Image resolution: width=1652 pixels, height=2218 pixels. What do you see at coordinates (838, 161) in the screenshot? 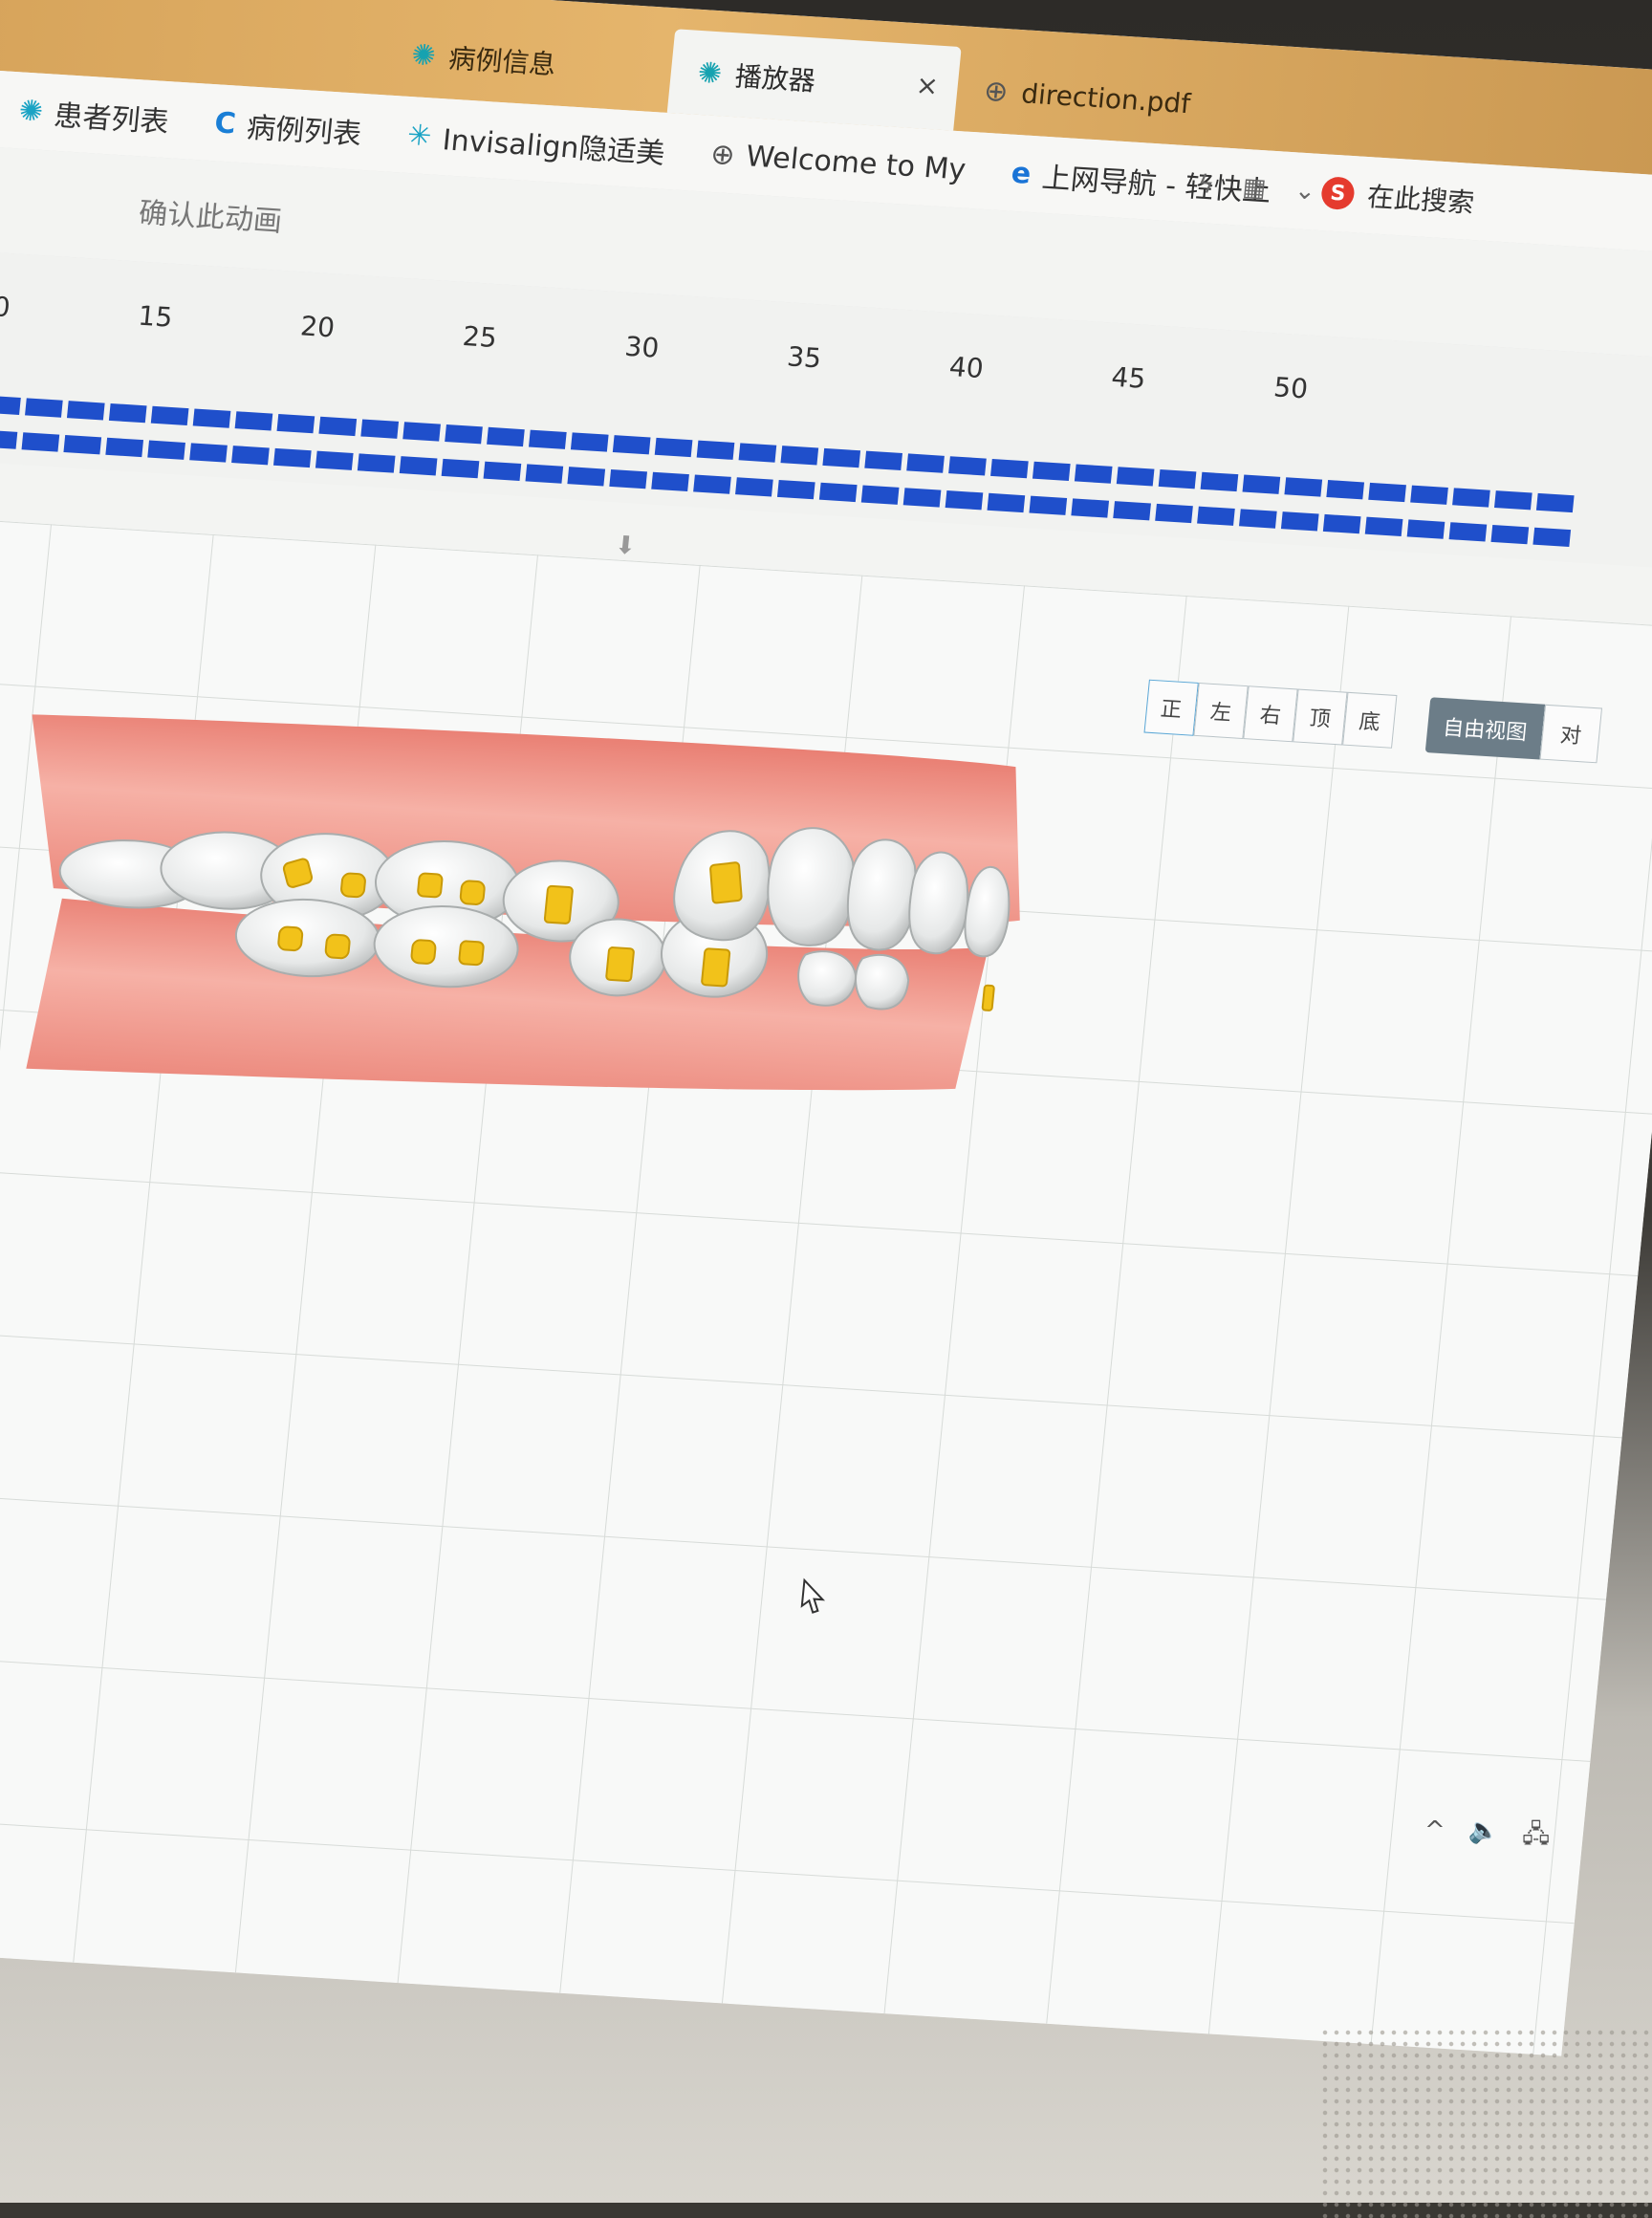
I see `bookmark-welcome: ⊕ Welcome to My` at bounding box center [838, 161].